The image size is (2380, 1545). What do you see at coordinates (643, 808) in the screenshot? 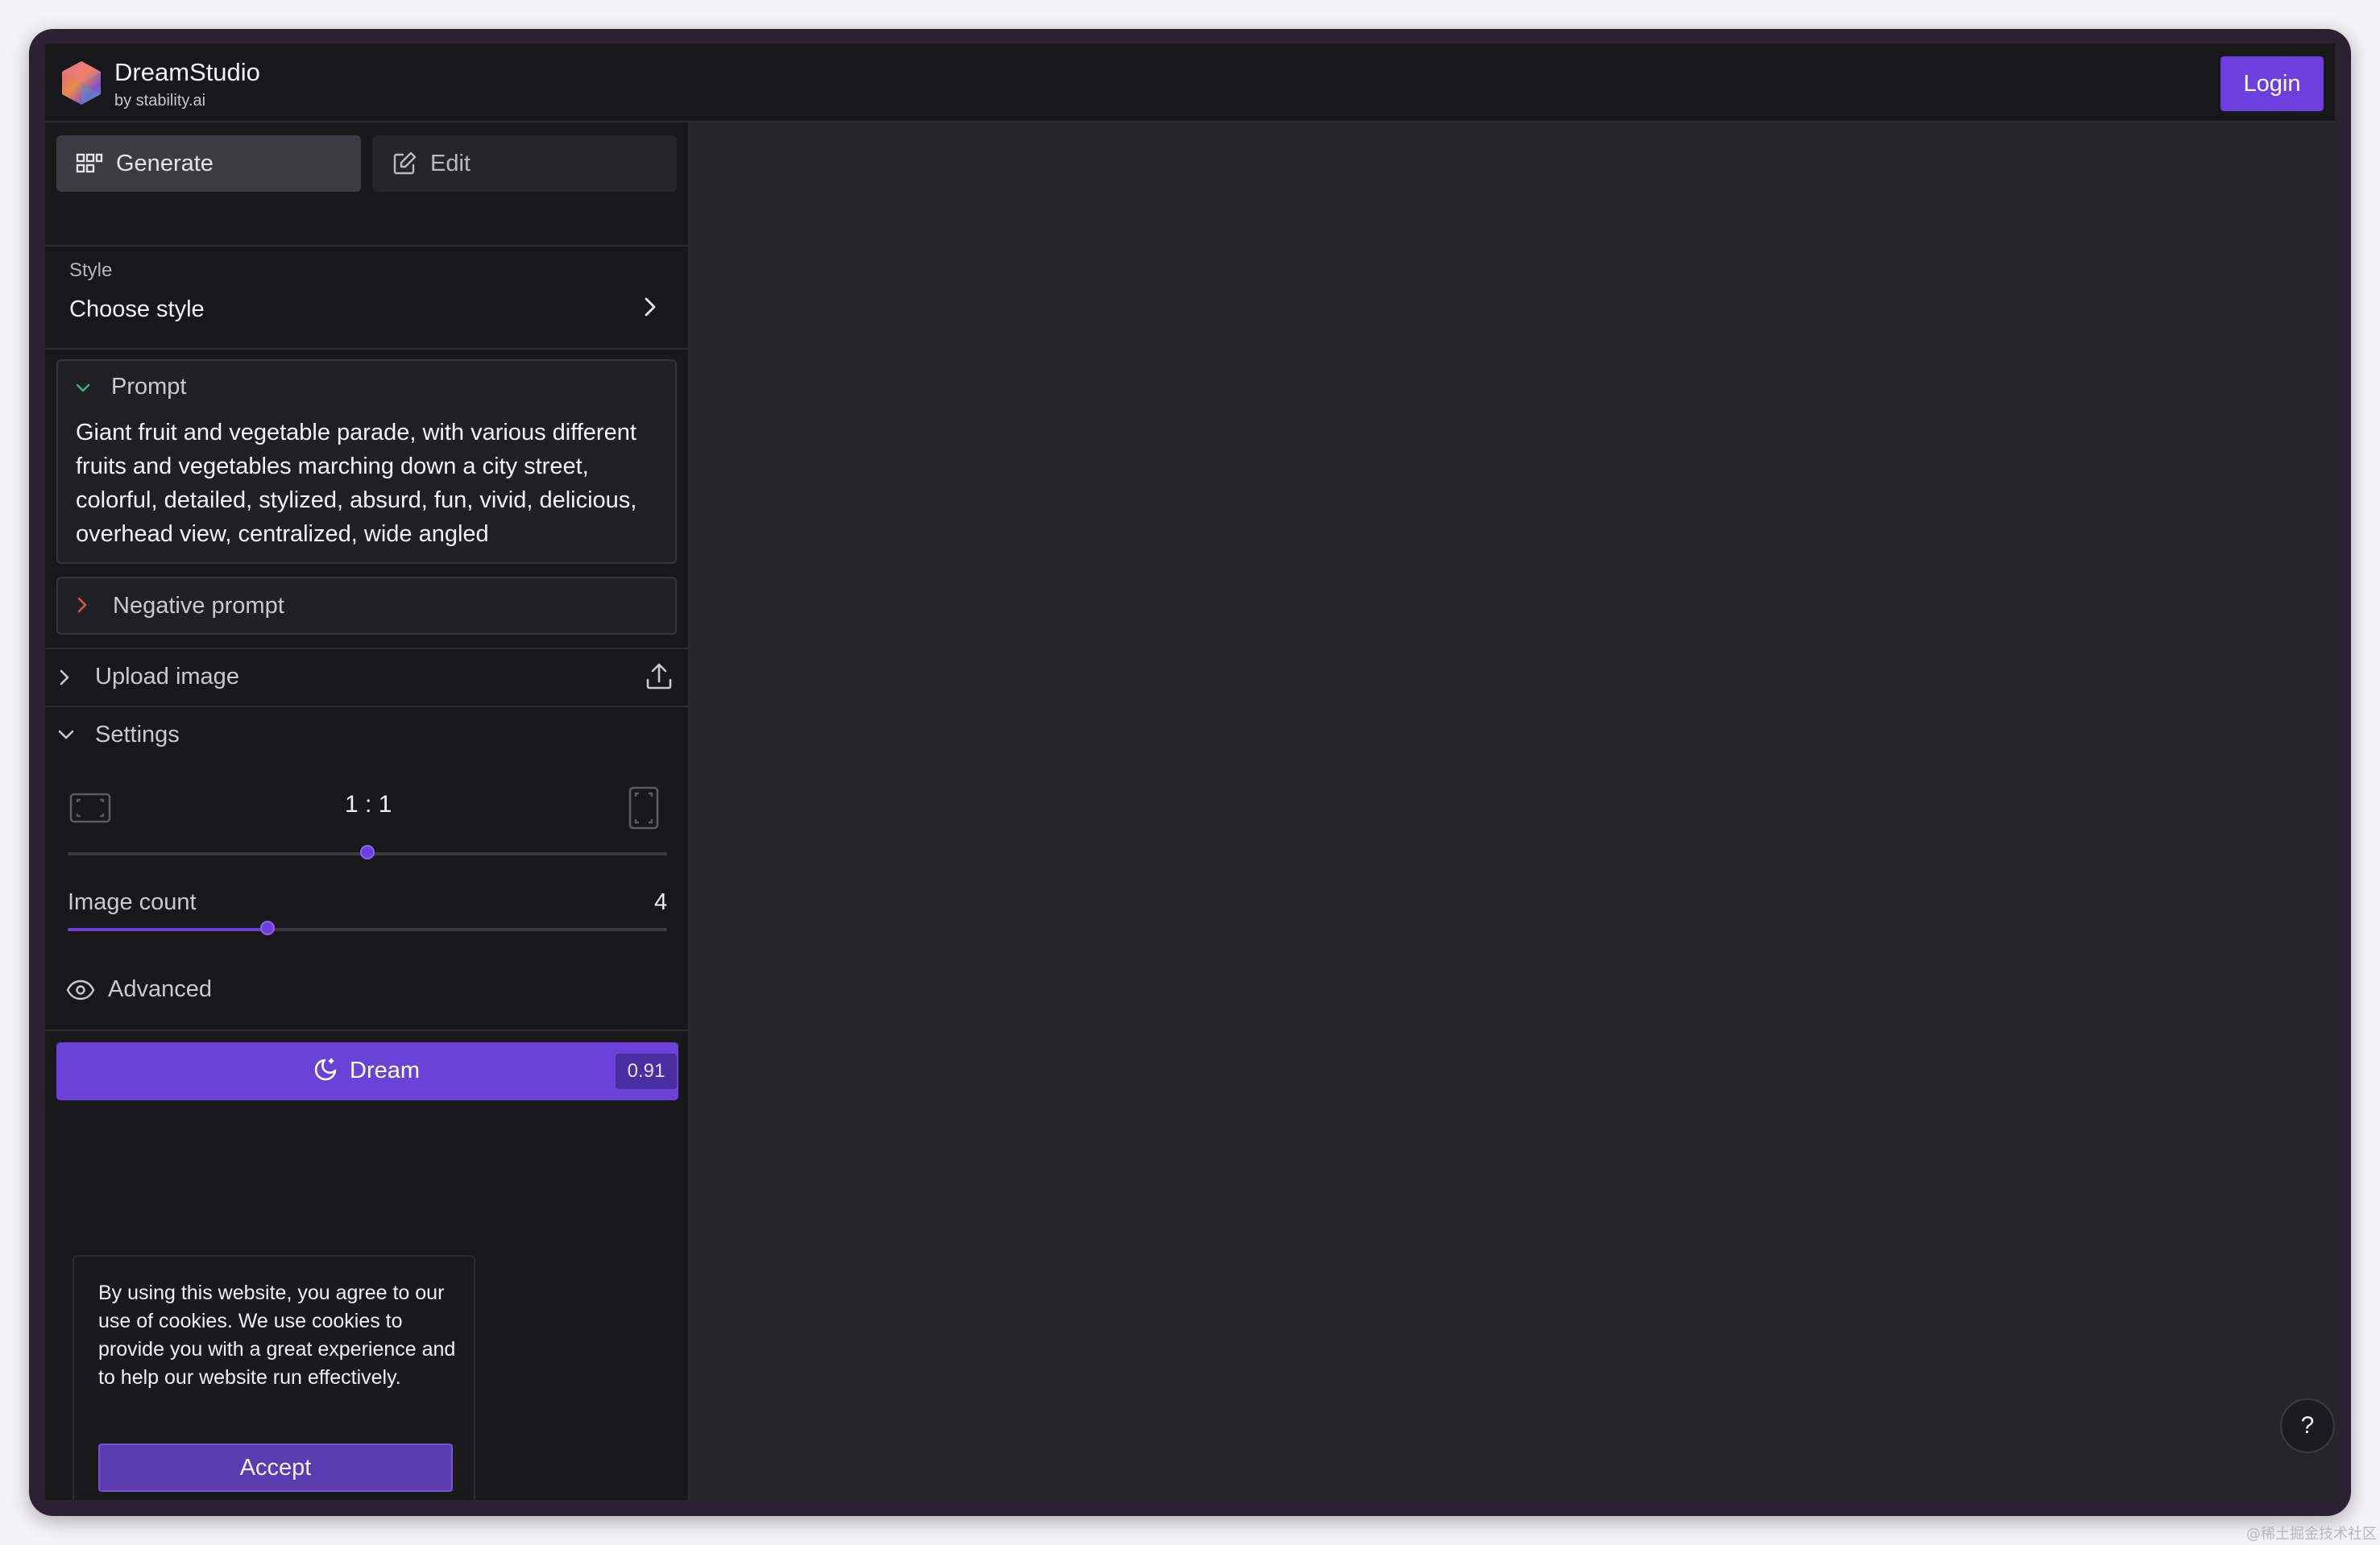
I see `portrait-ratio-icon` at bounding box center [643, 808].